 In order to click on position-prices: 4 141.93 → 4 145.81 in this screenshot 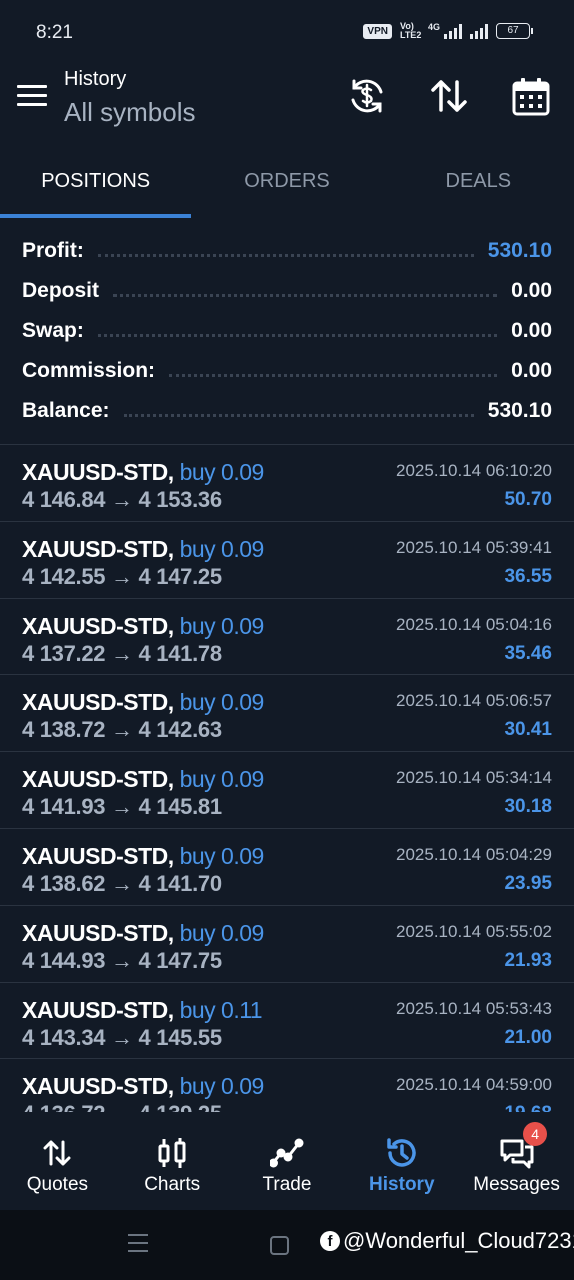, I will do `click(122, 807)`.